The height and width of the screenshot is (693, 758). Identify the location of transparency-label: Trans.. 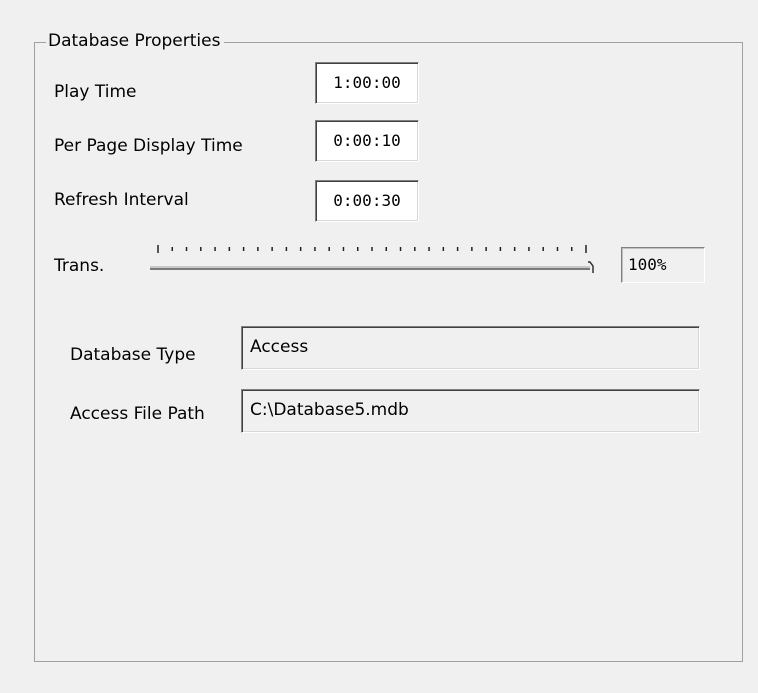
(79, 266).